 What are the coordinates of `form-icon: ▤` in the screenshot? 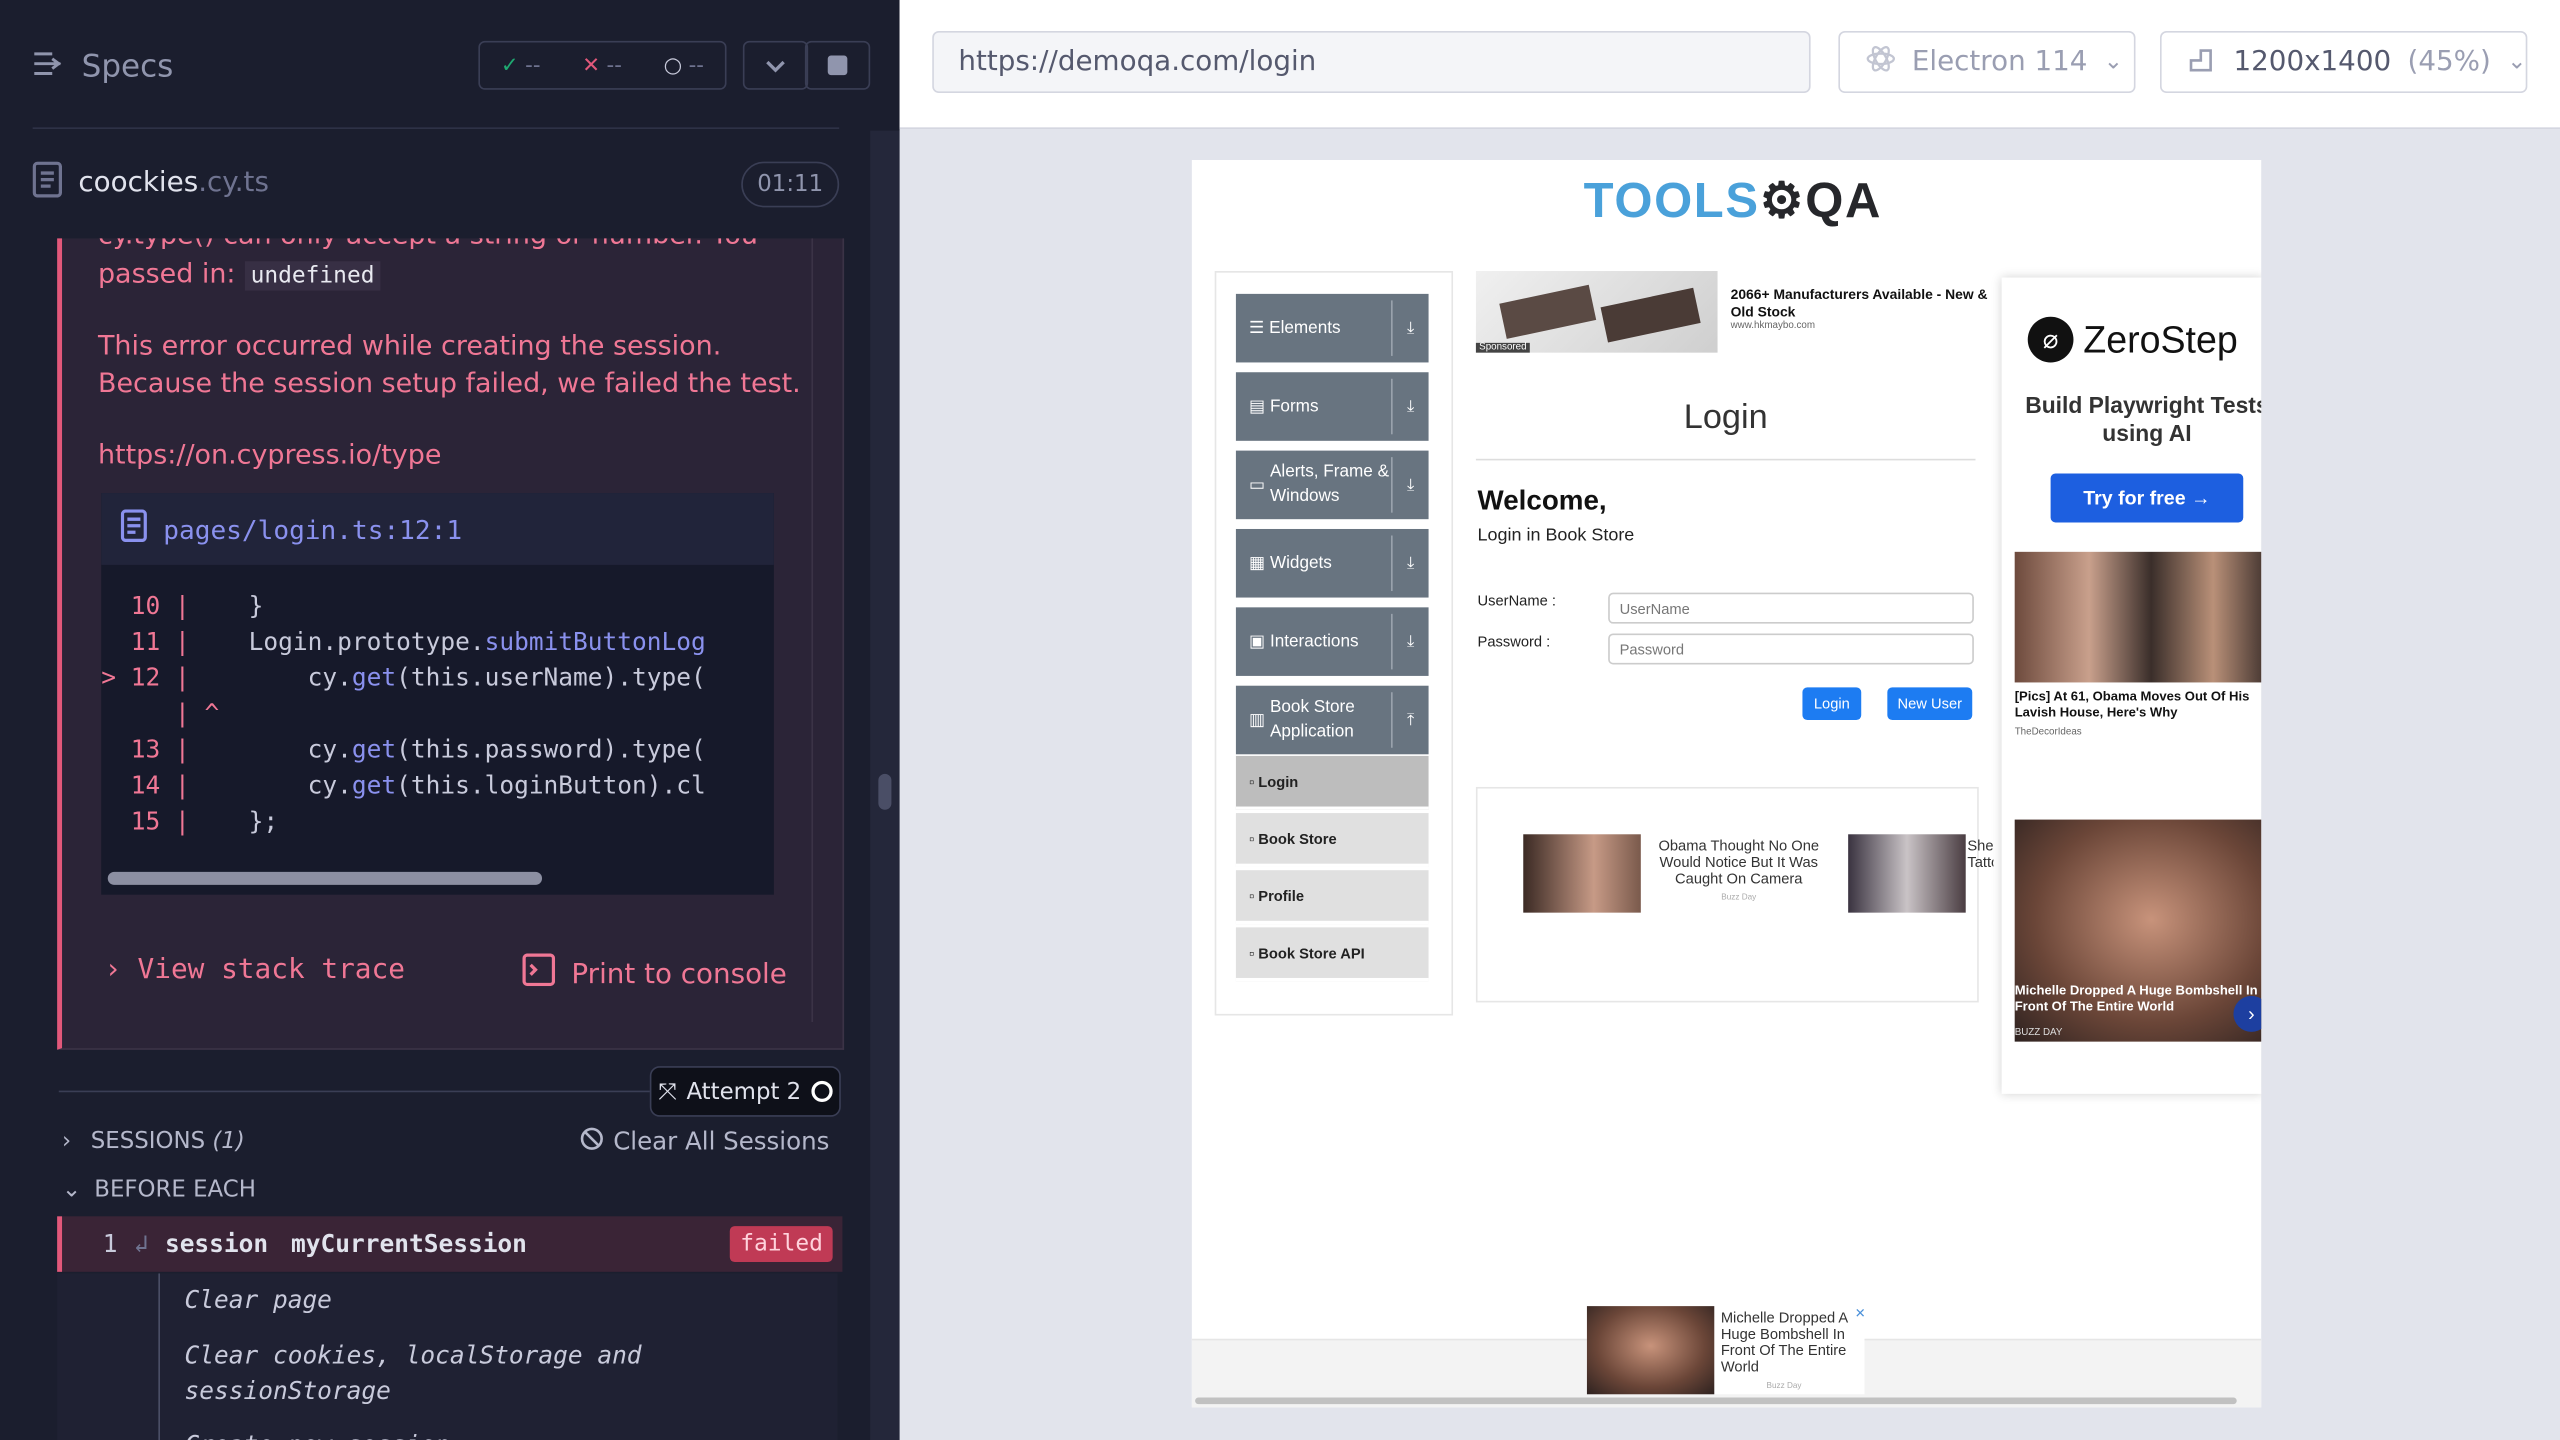 It's located at (1259, 406).